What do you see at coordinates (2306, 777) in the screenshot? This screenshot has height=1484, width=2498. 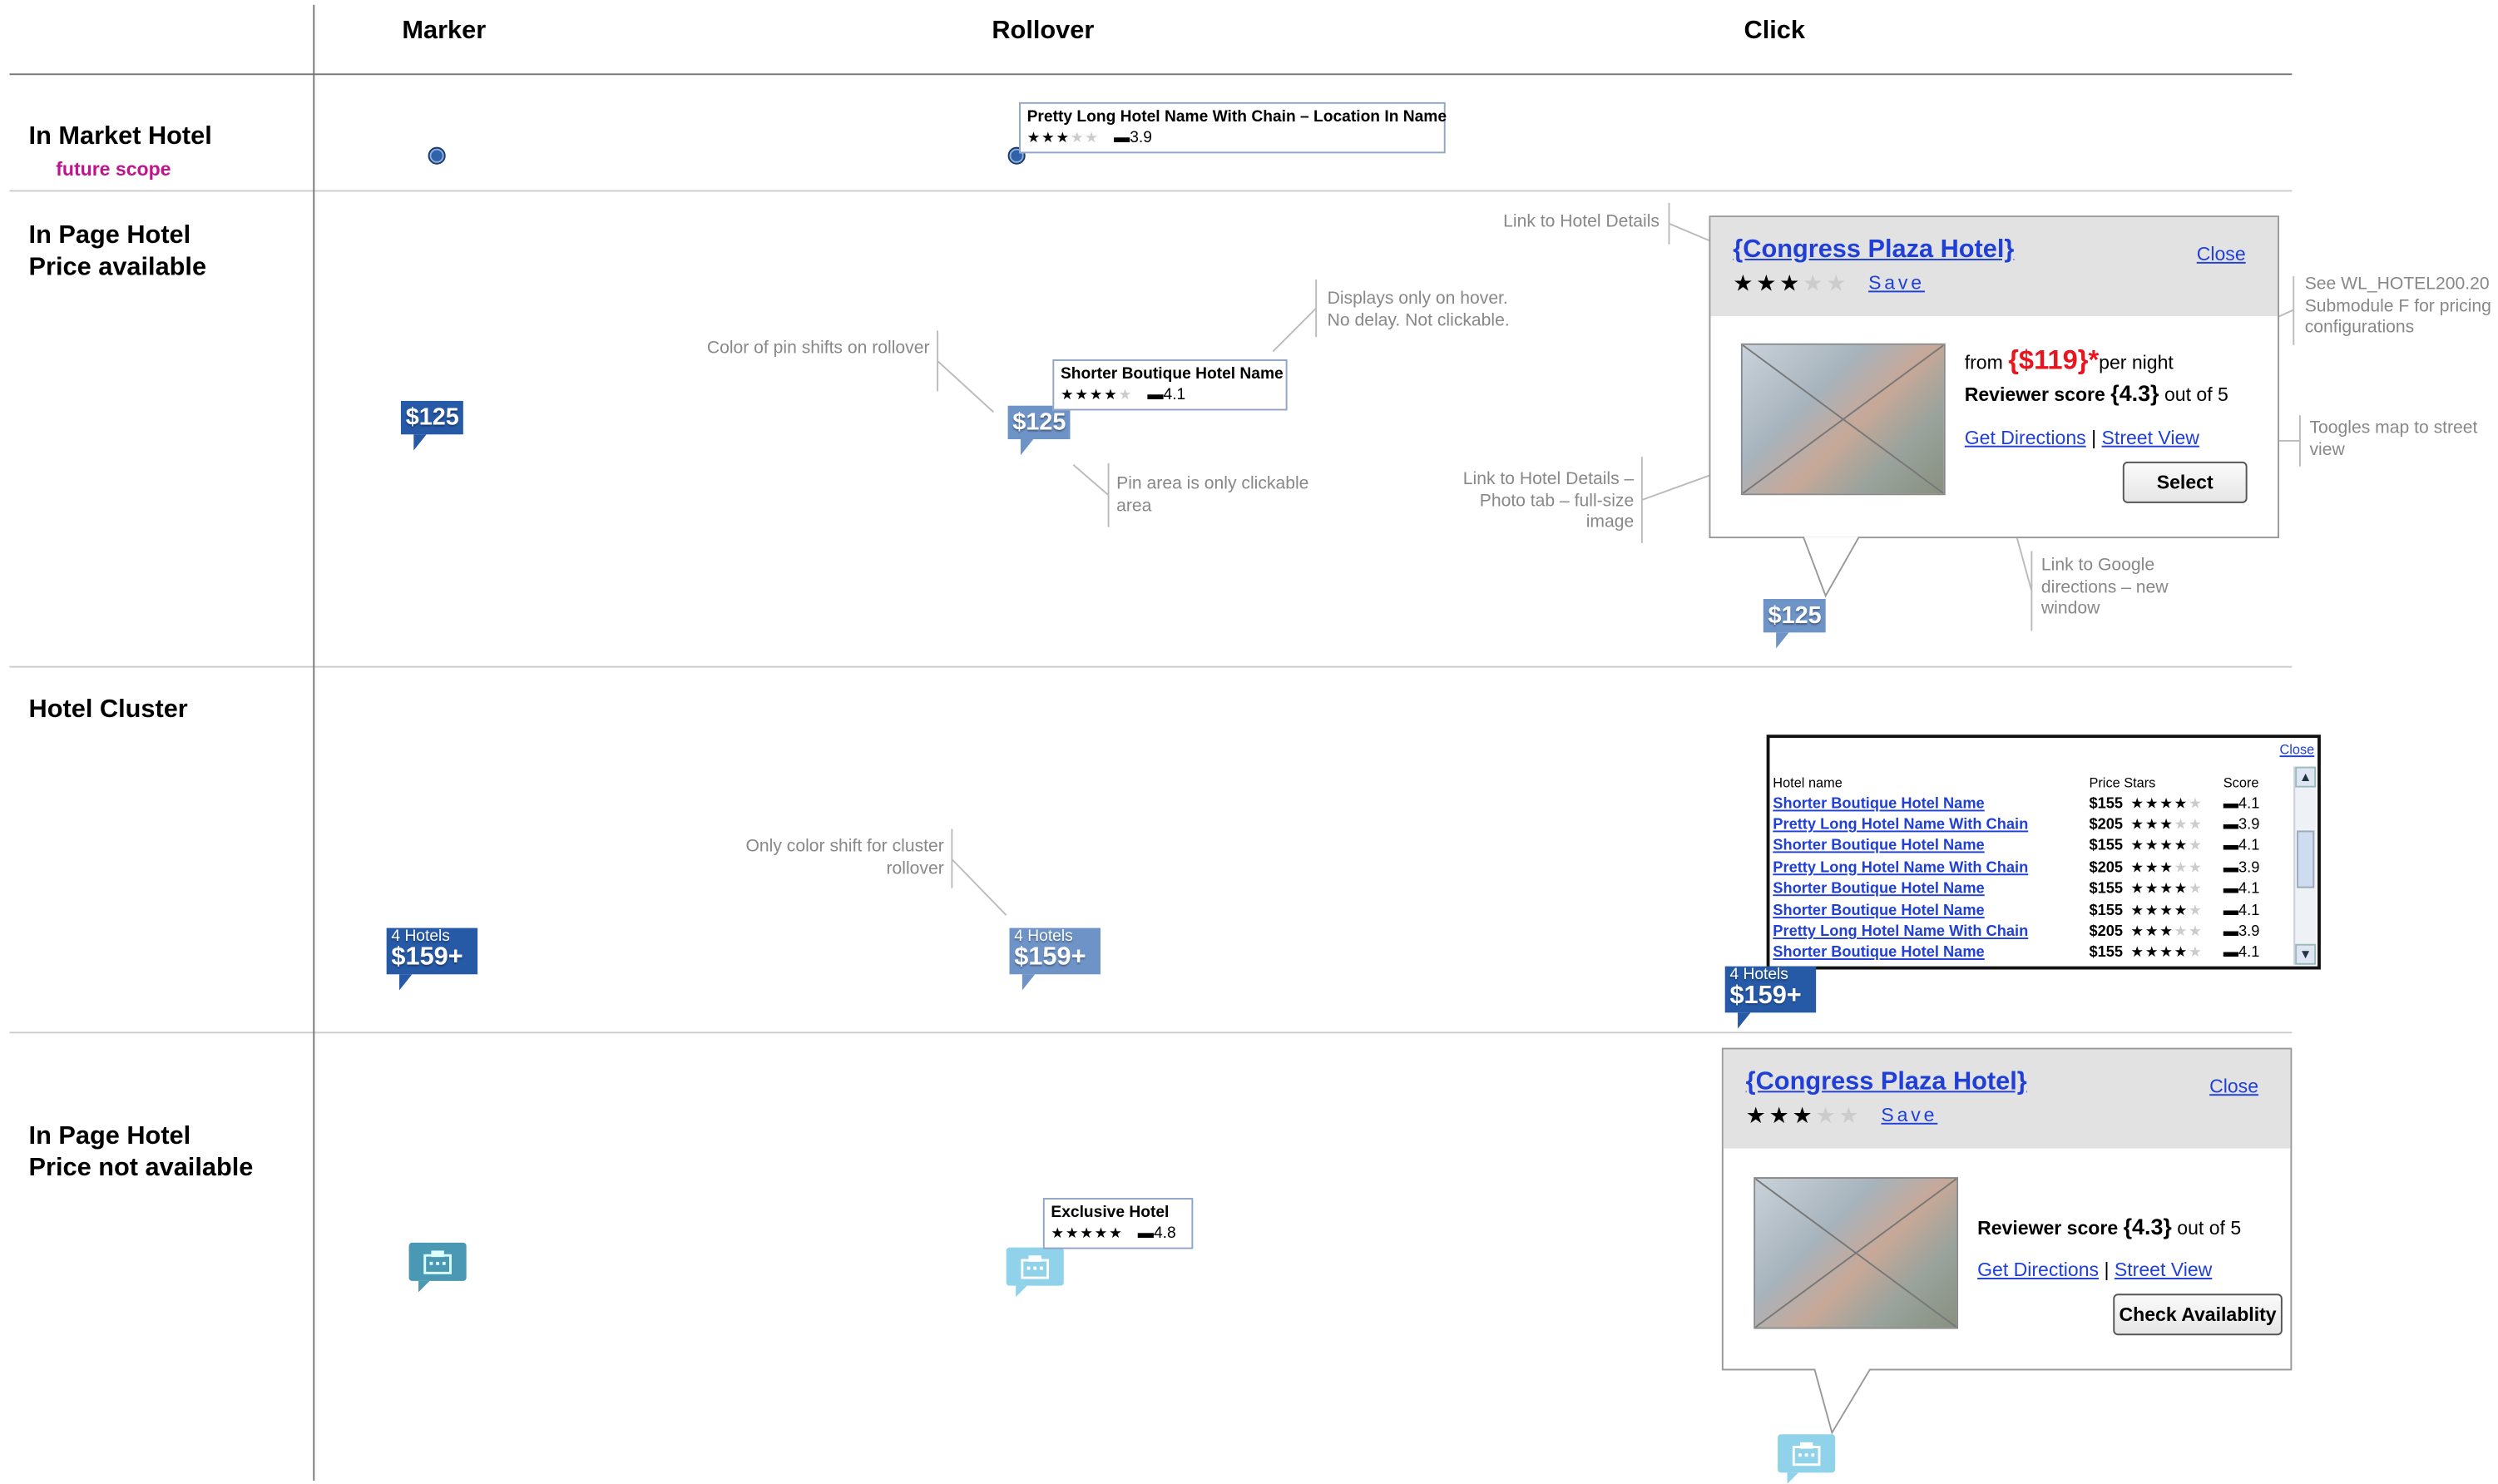 I see `chevron-up-icon: ▲` at bounding box center [2306, 777].